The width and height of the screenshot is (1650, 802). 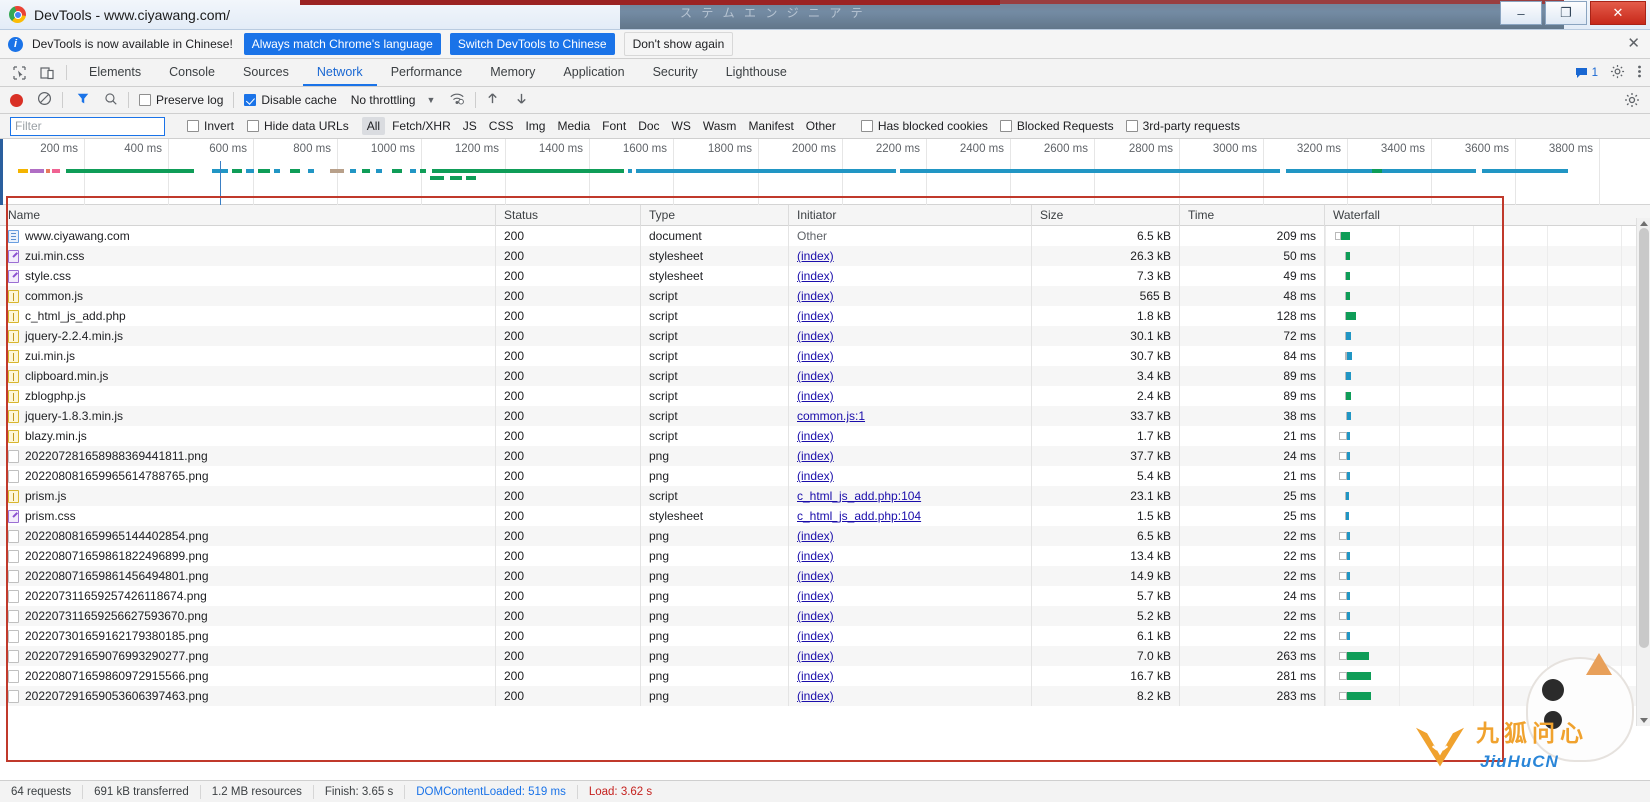 What do you see at coordinates (532, 44) in the screenshot?
I see `switch-to-chinese-button: Switch DevTools to Chinese` at bounding box center [532, 44].